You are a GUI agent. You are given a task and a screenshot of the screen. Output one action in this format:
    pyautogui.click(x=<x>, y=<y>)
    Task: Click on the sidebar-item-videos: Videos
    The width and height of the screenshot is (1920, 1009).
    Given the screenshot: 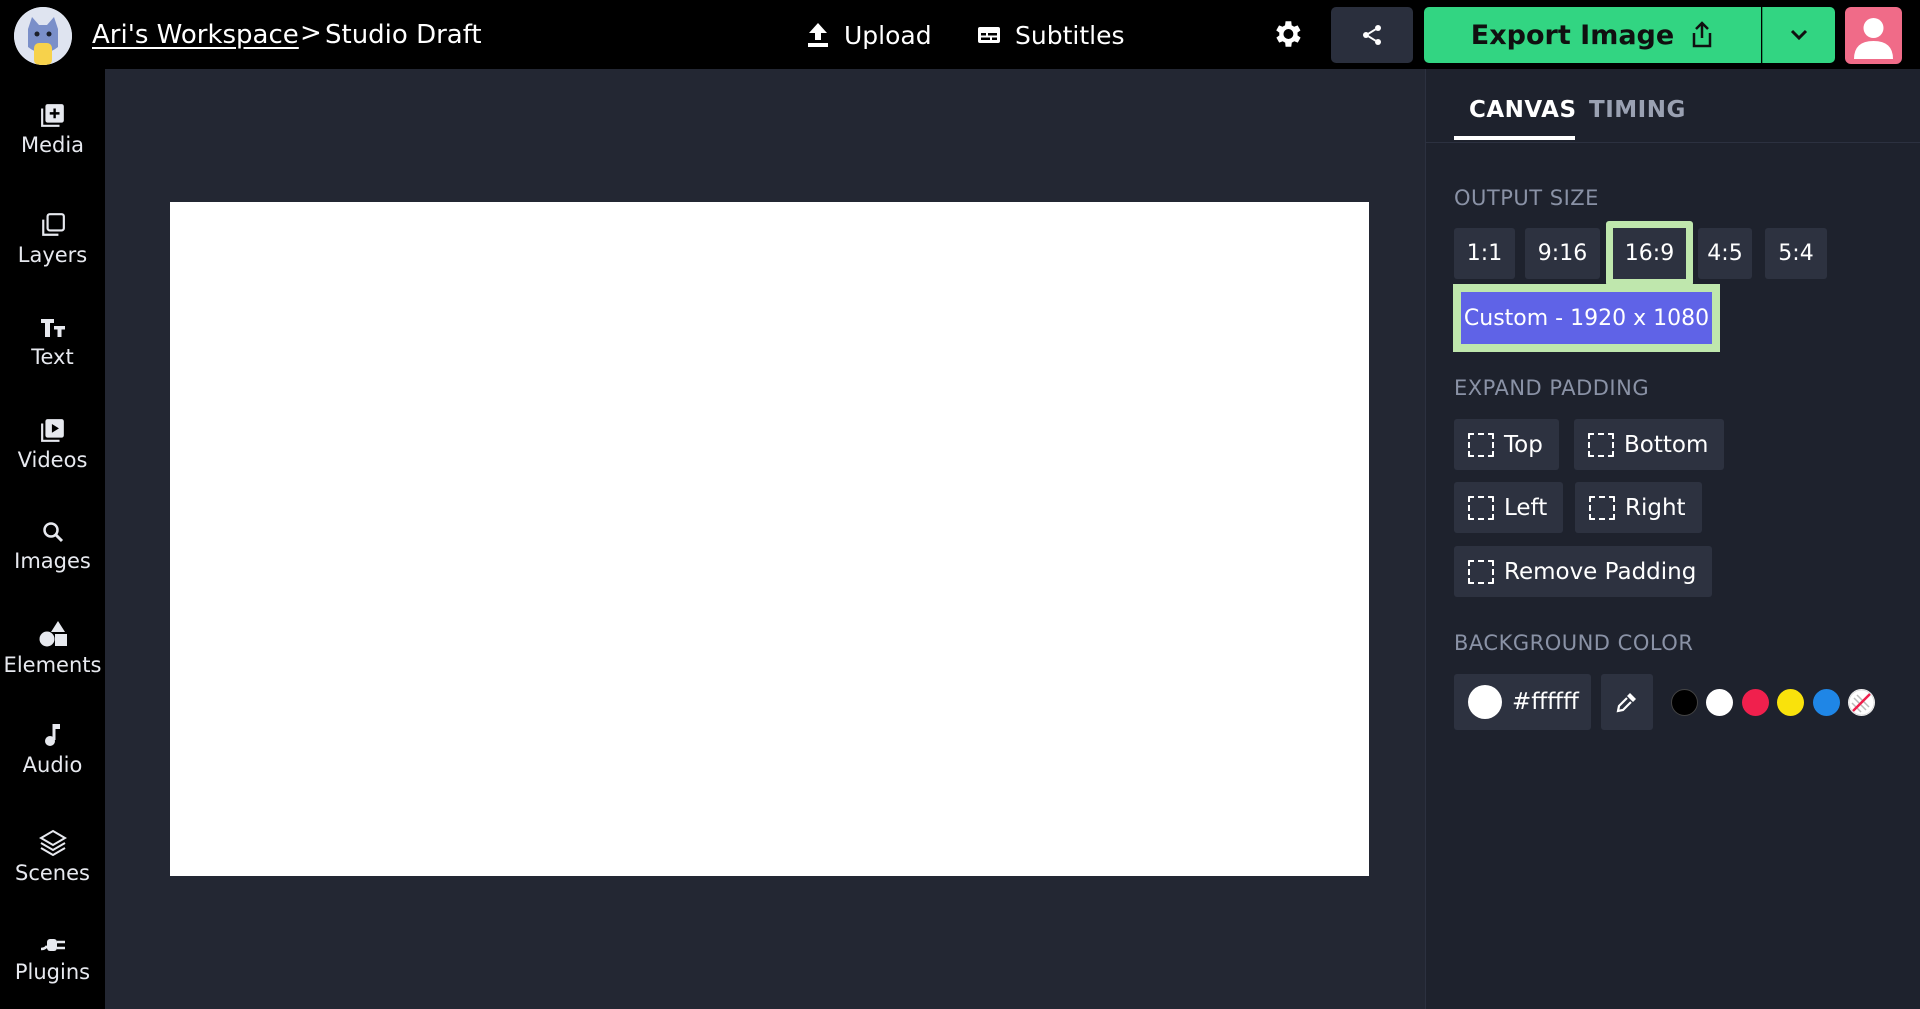 What is the action you would take?
    pyautogui.click(x=52, y=445)
    